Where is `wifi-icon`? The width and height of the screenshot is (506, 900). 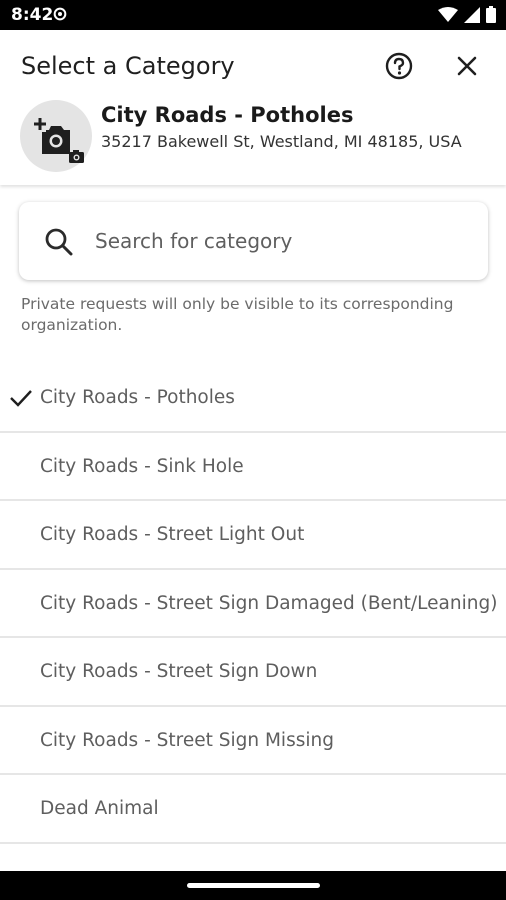
wifi-icon is located at coordinates (448, 17).